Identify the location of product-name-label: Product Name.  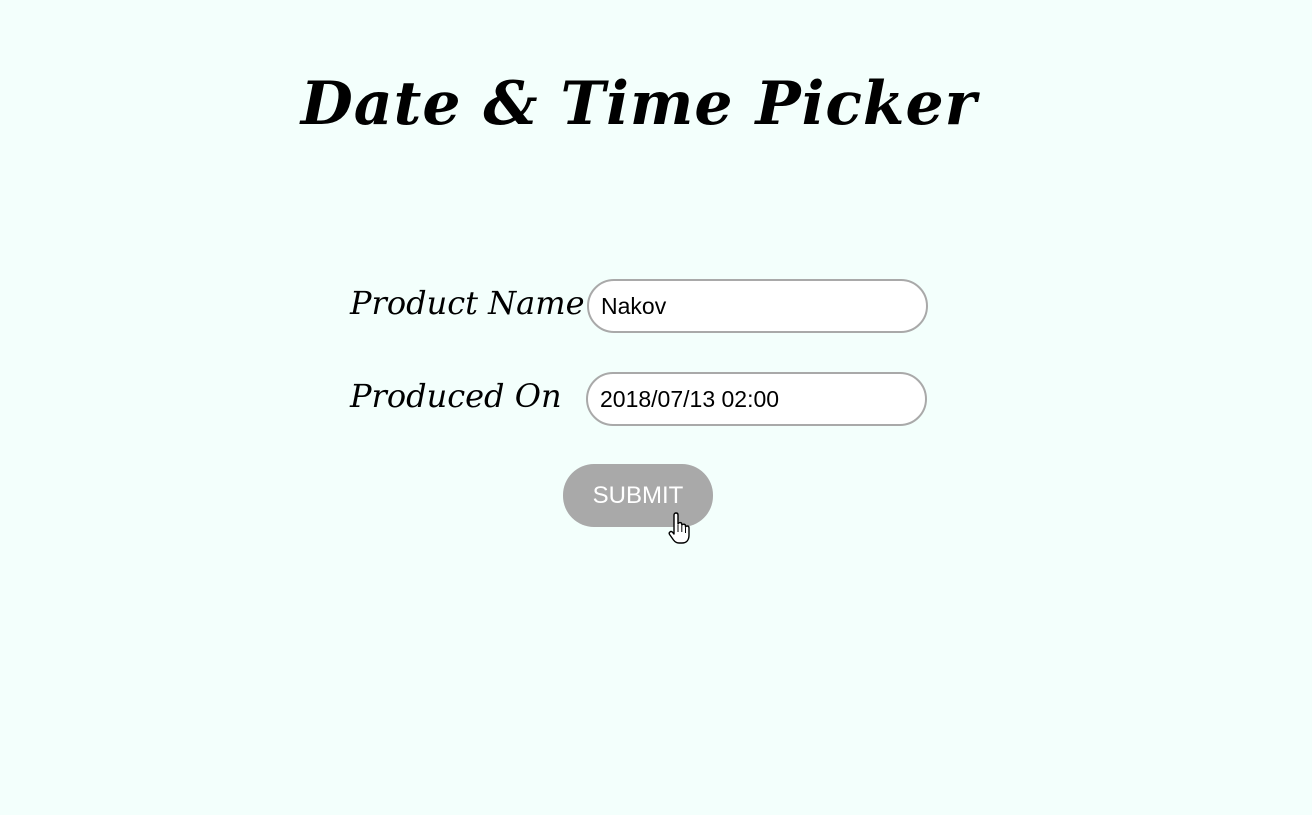
(467, 303).